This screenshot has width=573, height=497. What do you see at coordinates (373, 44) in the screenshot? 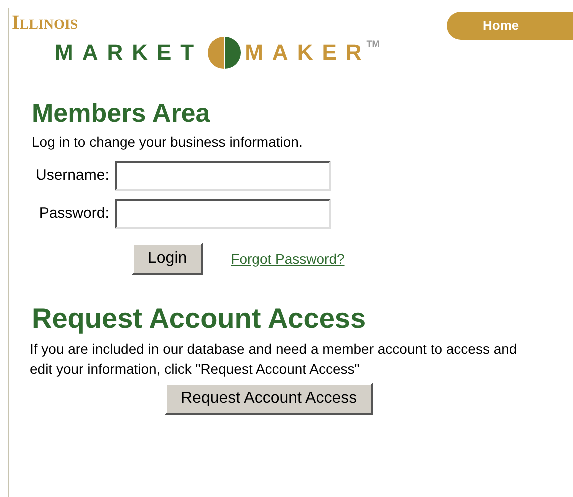
I see `trademark-mark: TM` at bounding box center [373, 44].